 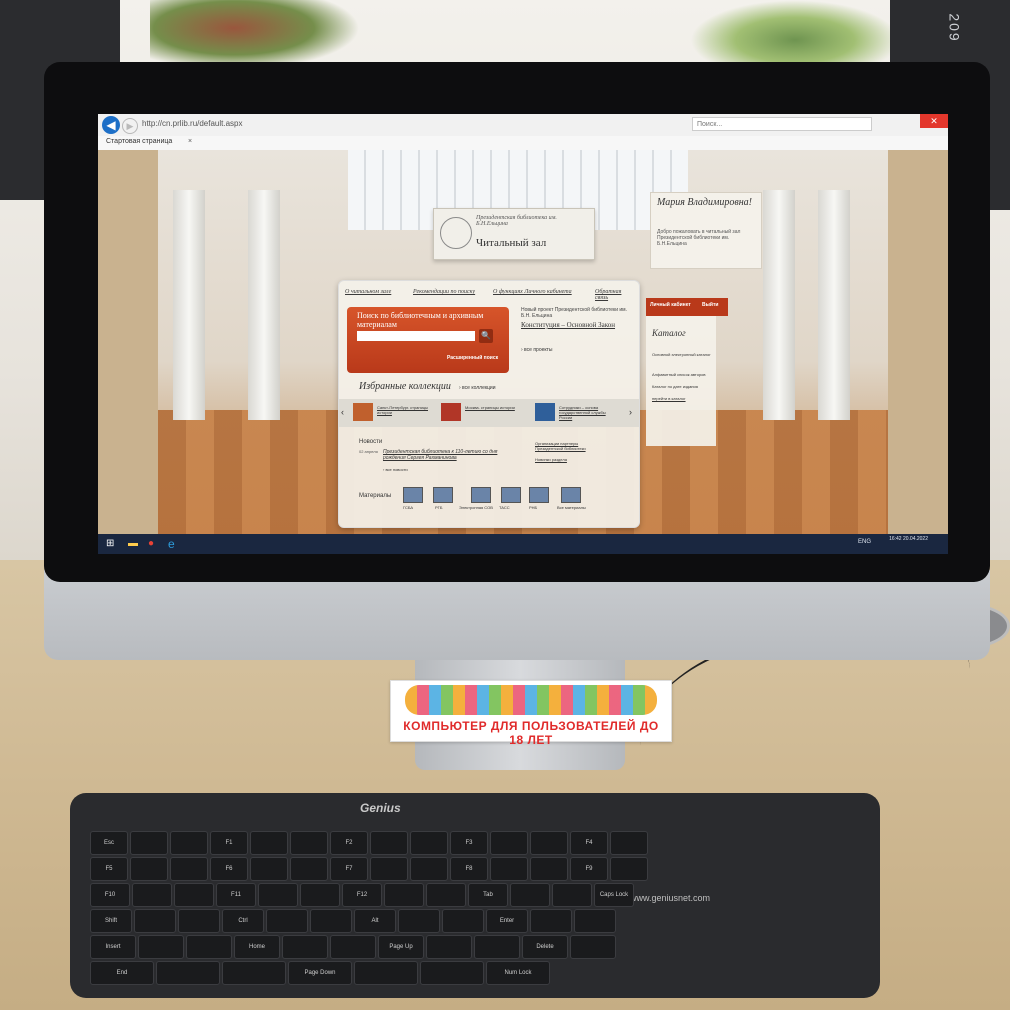 I want to click on tab-close-icon: ×, so click(x=190, y=141).